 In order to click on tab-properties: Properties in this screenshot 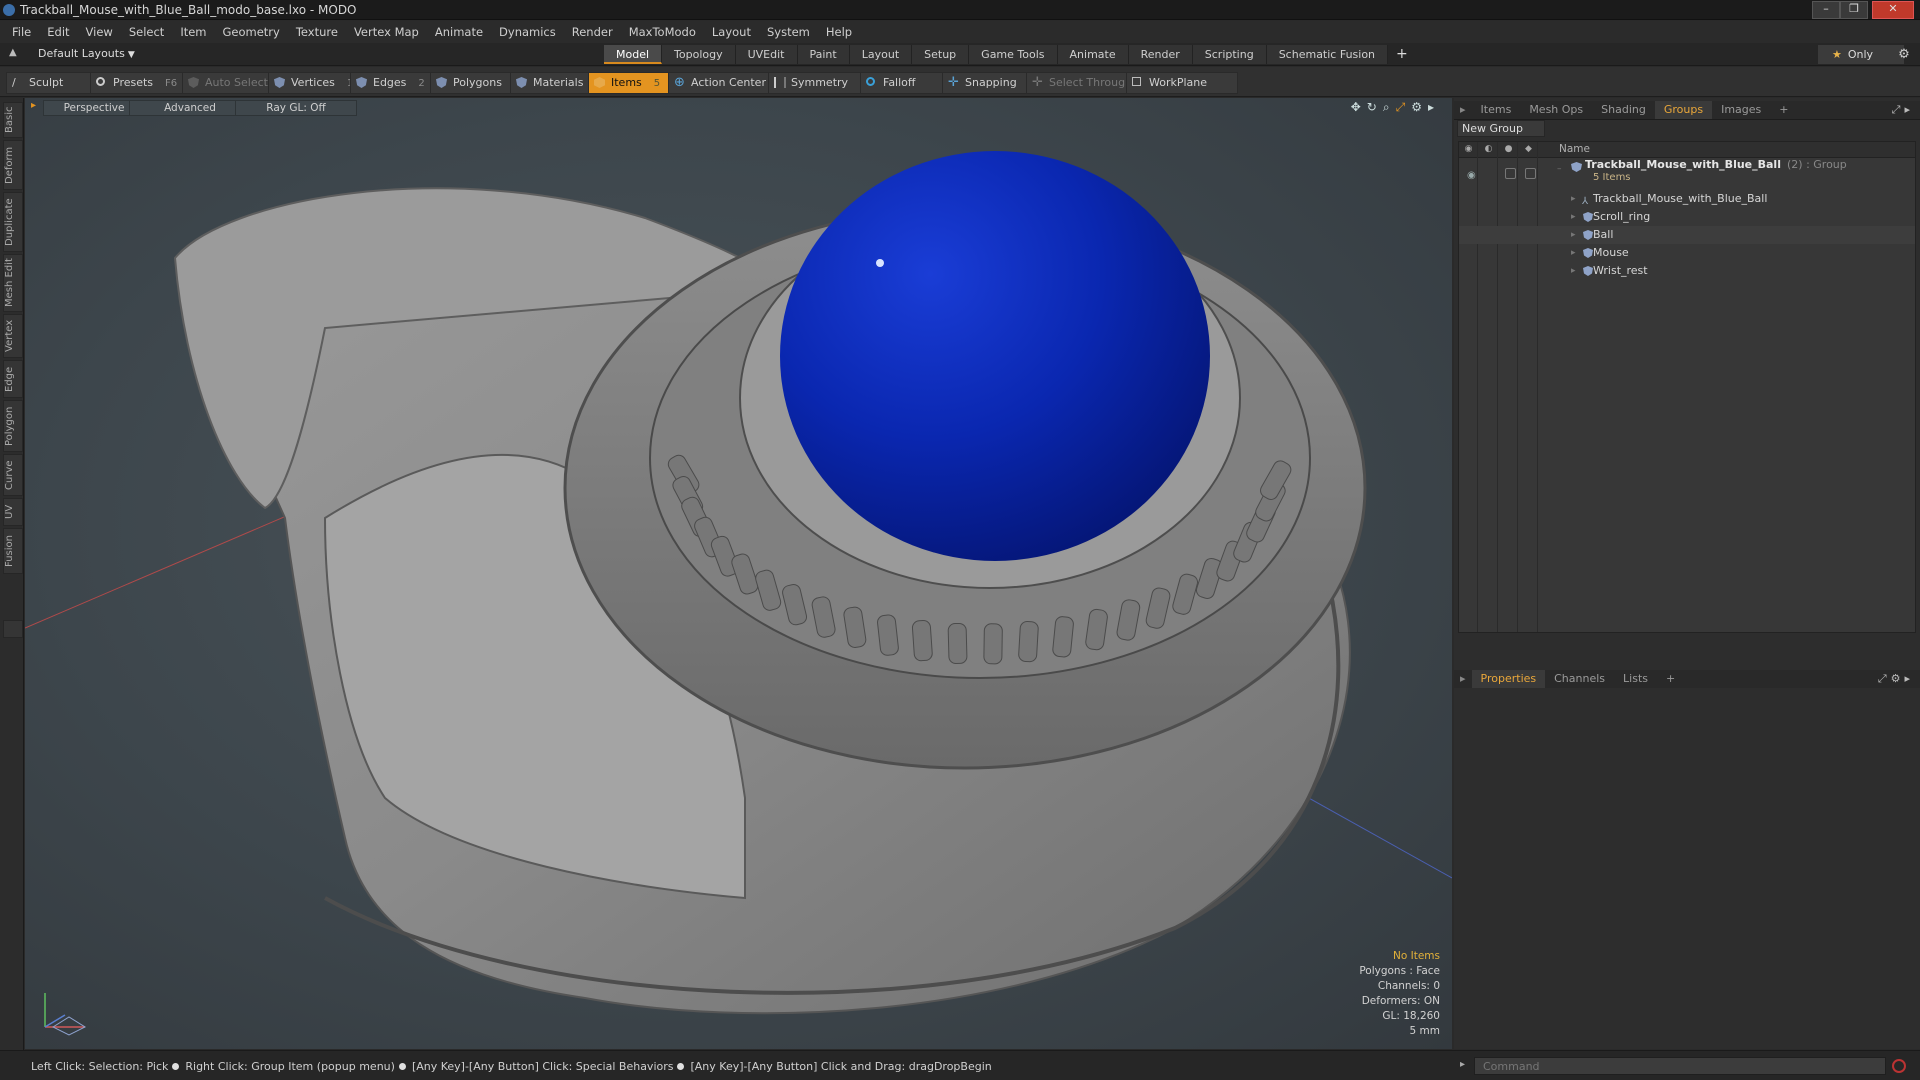, I will do `click(1508, 679)`.